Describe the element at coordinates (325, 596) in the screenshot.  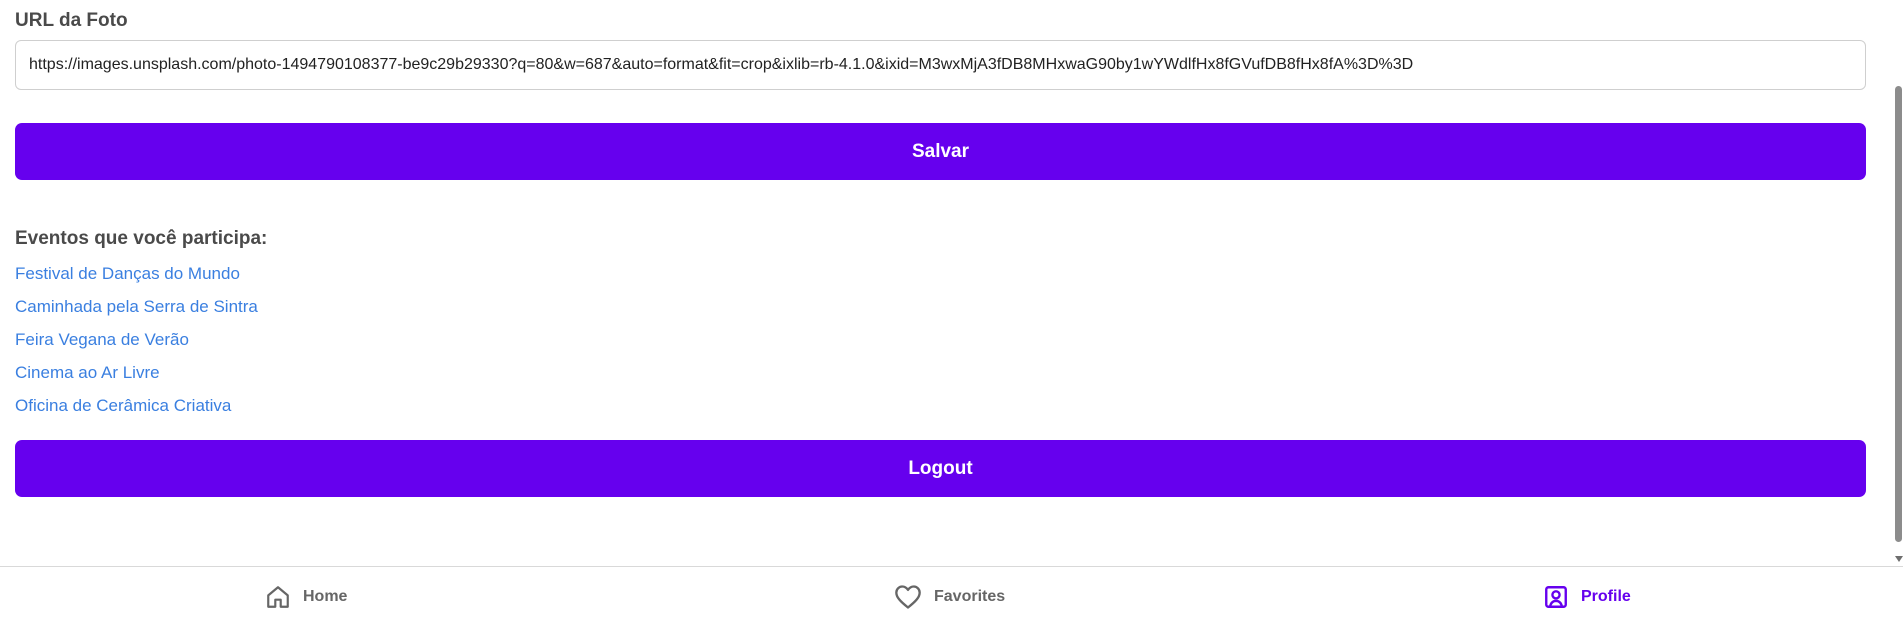
I see `nav-item-label: Home` at that location.